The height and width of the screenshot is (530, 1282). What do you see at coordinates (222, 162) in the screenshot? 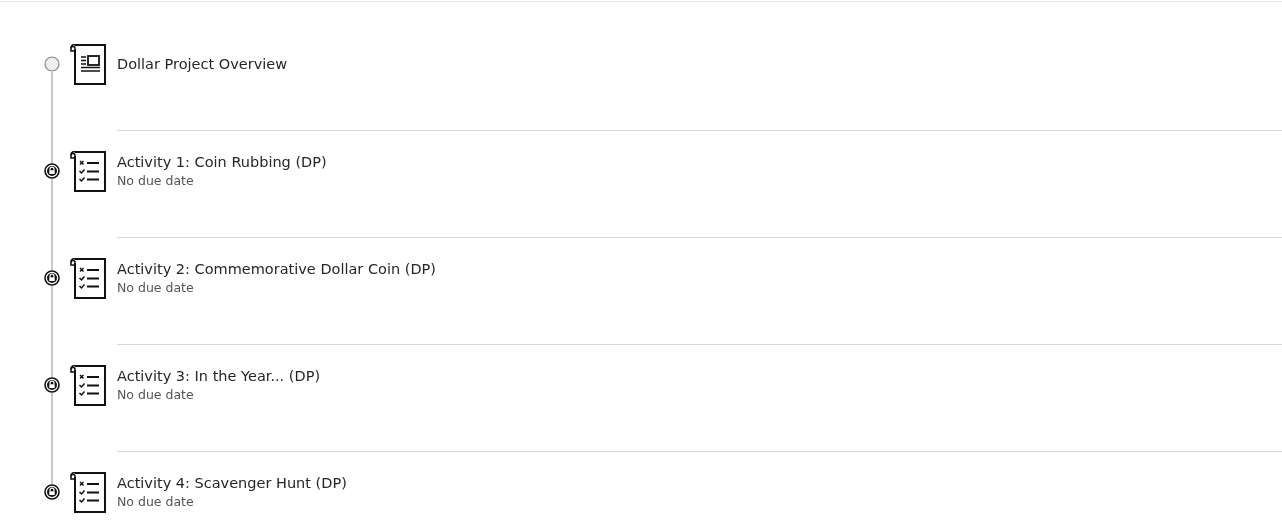
I see `item-title: Activity 1: Coin Rubbing (DP)` at bounding box center [222, 162].